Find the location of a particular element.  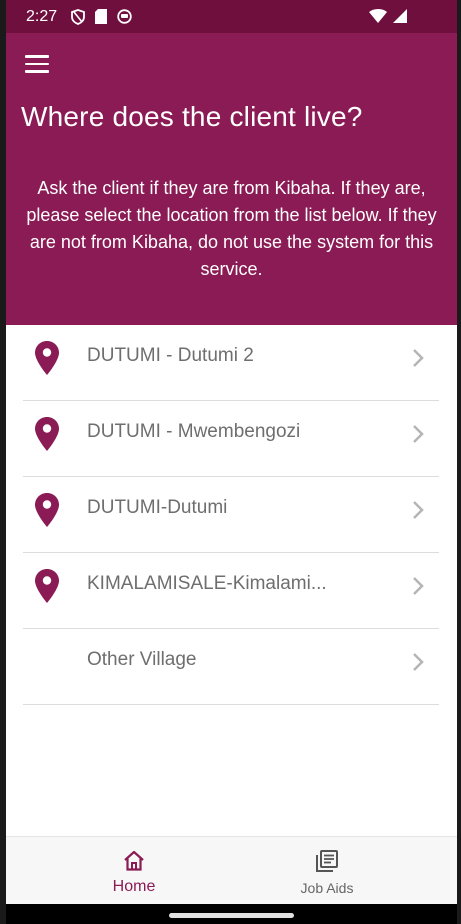

status-right-icons is located at coordinates (388, 16).